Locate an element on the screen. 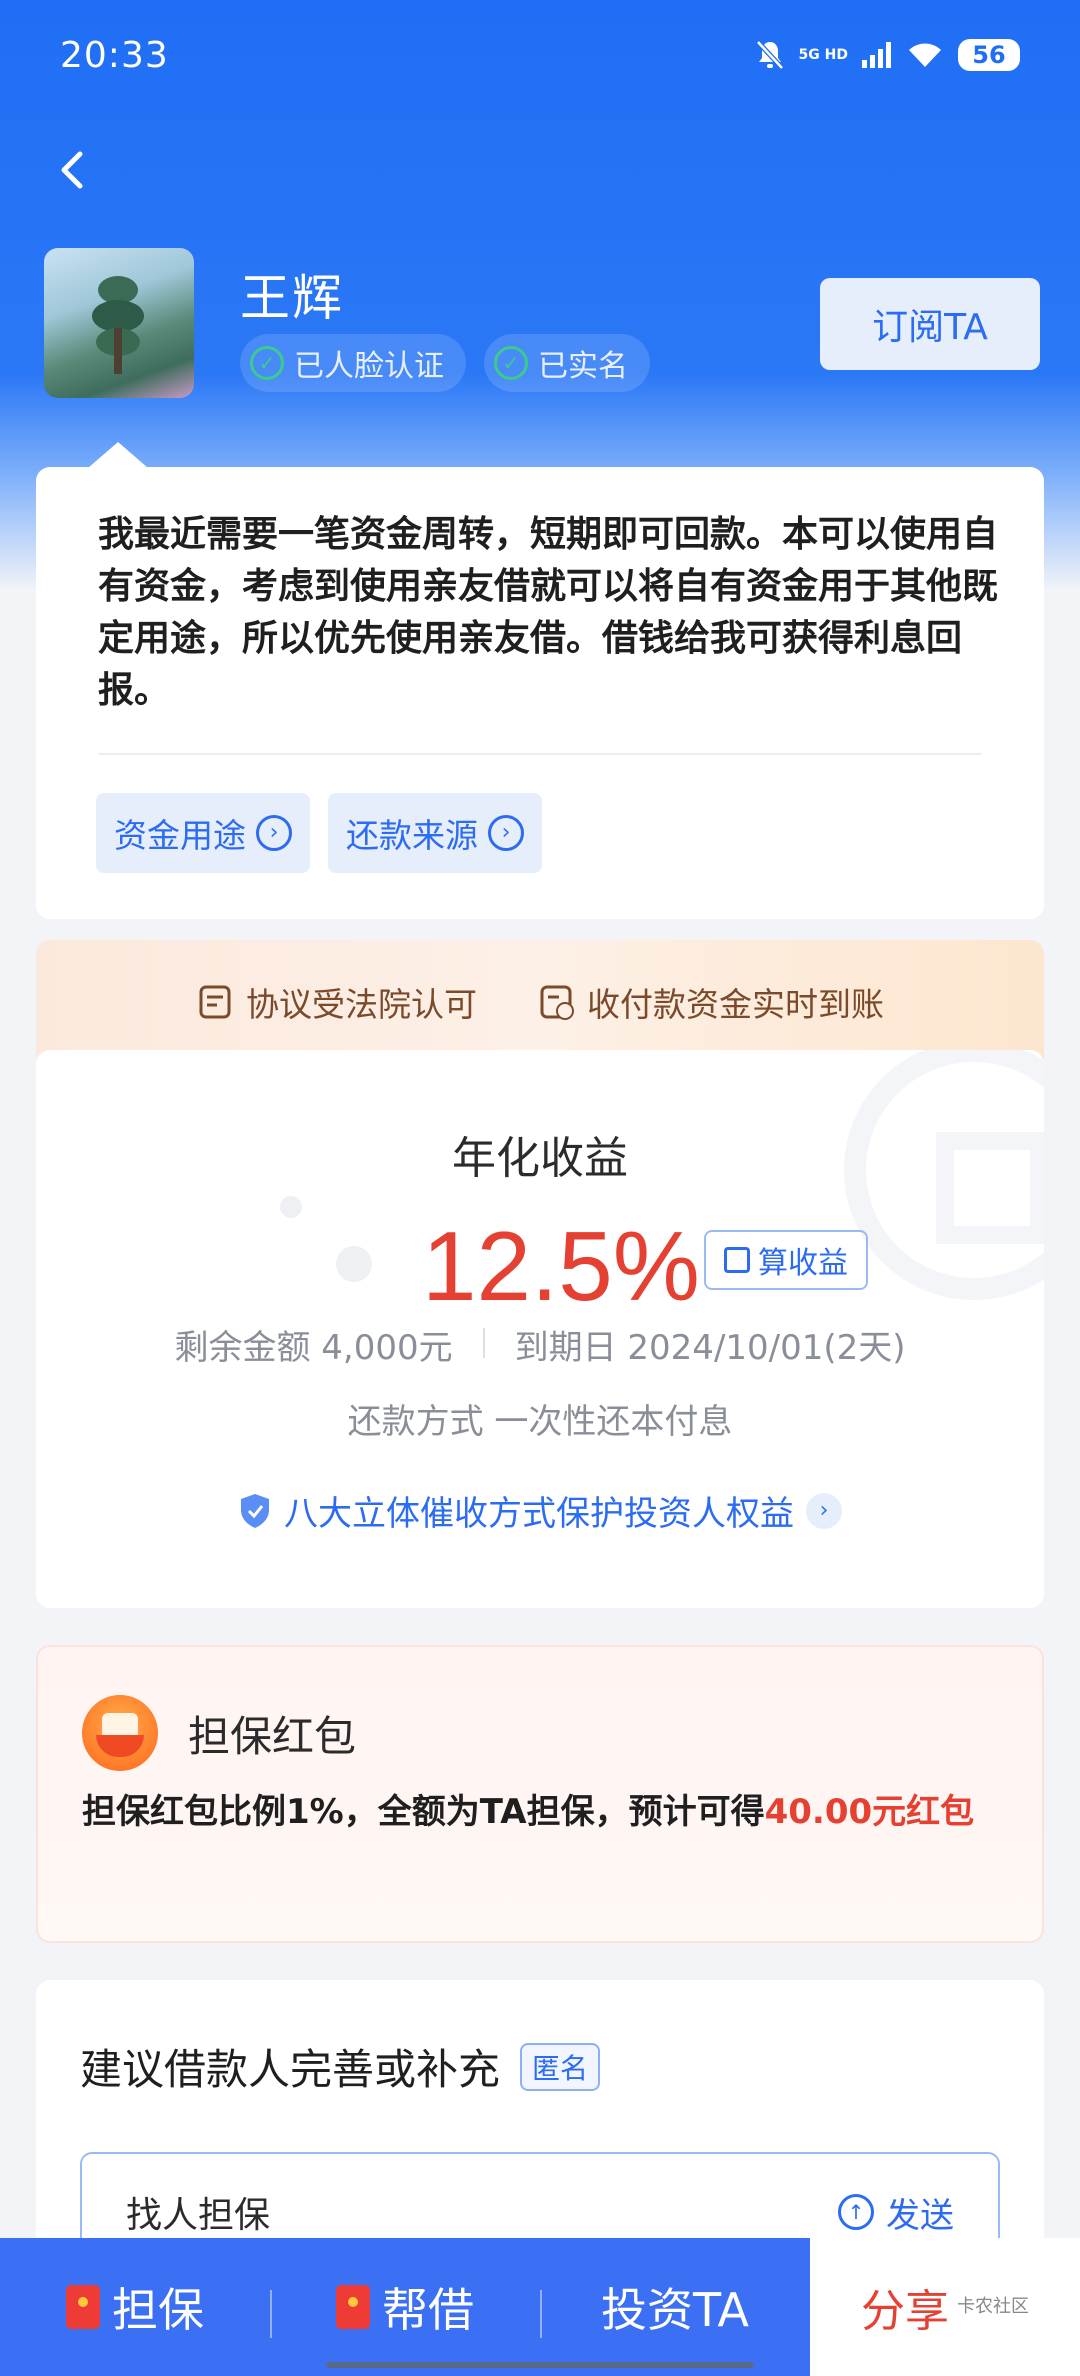  fund-usage-label: 资金用途 is located at coordinates (180, 835).